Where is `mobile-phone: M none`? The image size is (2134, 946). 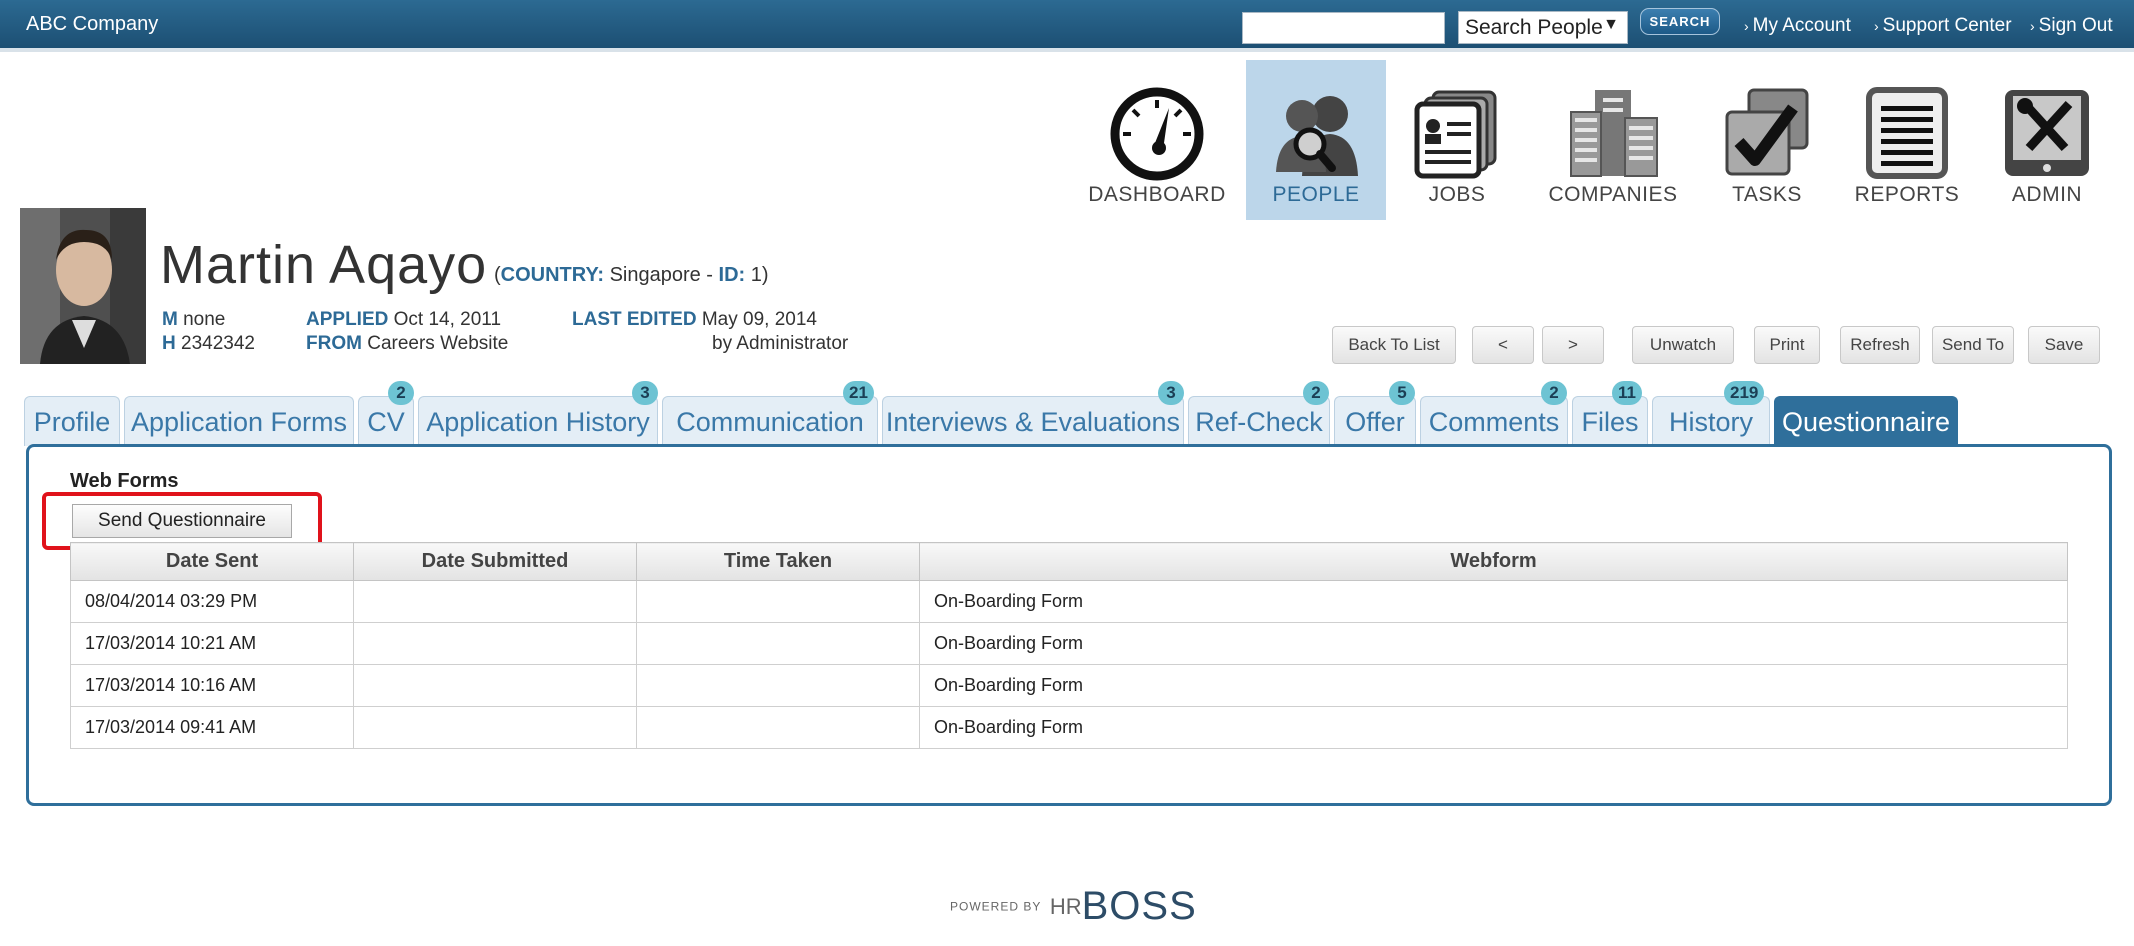
mobile-phone: M none is located at coordinates (194, 319).